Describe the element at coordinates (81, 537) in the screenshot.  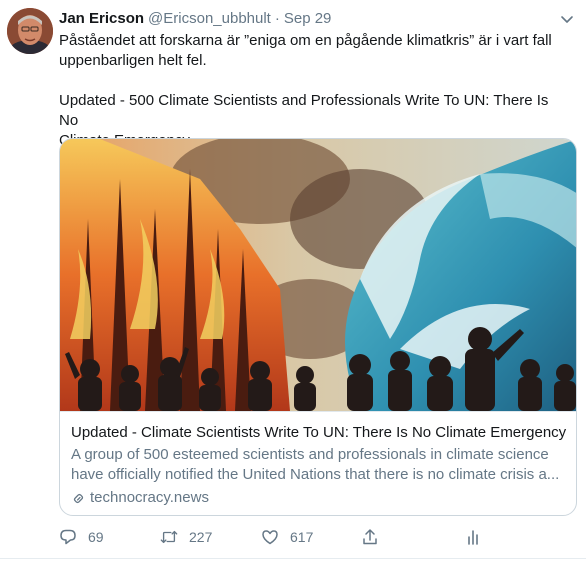
I see `reply-button: 69` at that location.